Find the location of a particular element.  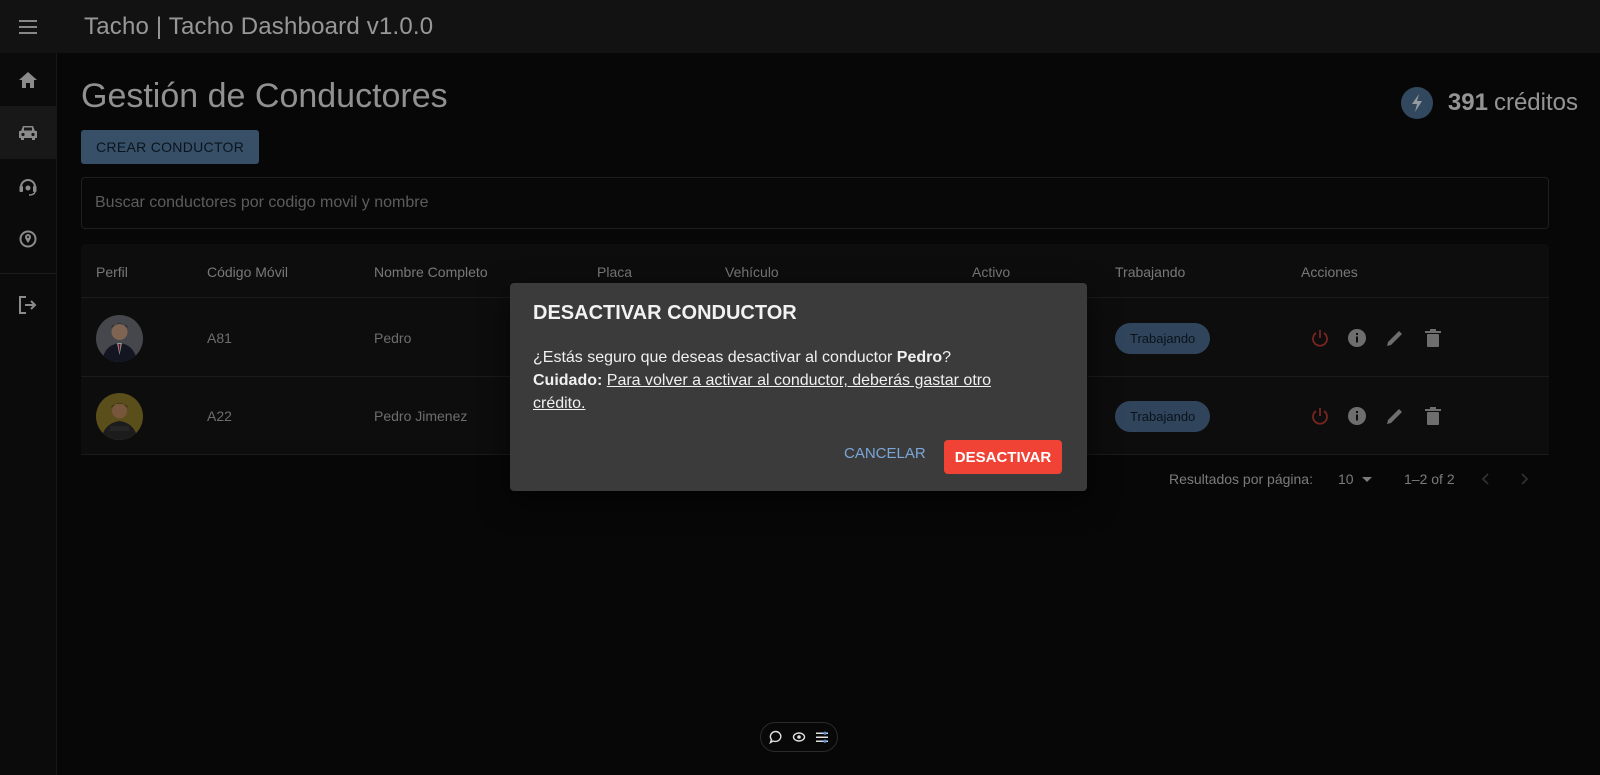

dialog-driver-name: Pedro is located at coordinates (919, 357).